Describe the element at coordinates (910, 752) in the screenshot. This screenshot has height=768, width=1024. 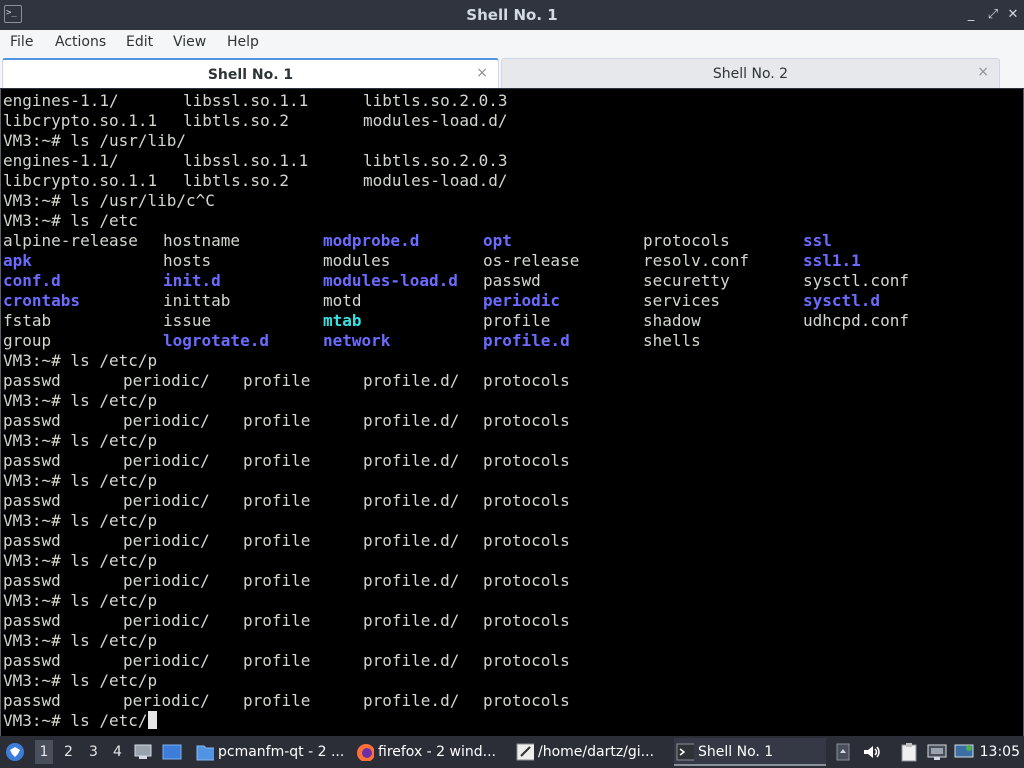
I see `clipboard-button` at that location.